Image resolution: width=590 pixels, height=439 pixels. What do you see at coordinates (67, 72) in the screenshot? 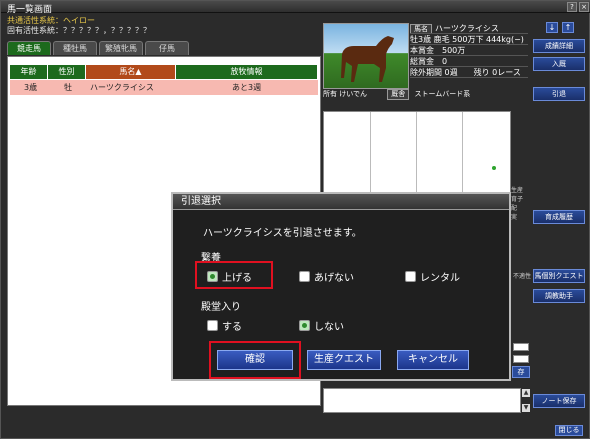
I see `col-sex: 性別` at bounding box center [67, 72].